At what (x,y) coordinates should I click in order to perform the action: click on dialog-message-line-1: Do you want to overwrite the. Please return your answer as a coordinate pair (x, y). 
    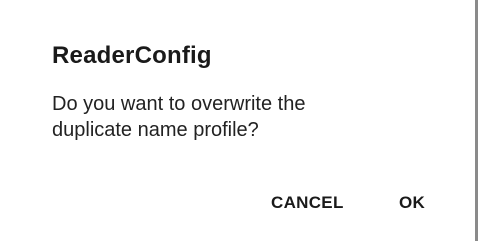
    Looking at the image, I should click on (179, 104).